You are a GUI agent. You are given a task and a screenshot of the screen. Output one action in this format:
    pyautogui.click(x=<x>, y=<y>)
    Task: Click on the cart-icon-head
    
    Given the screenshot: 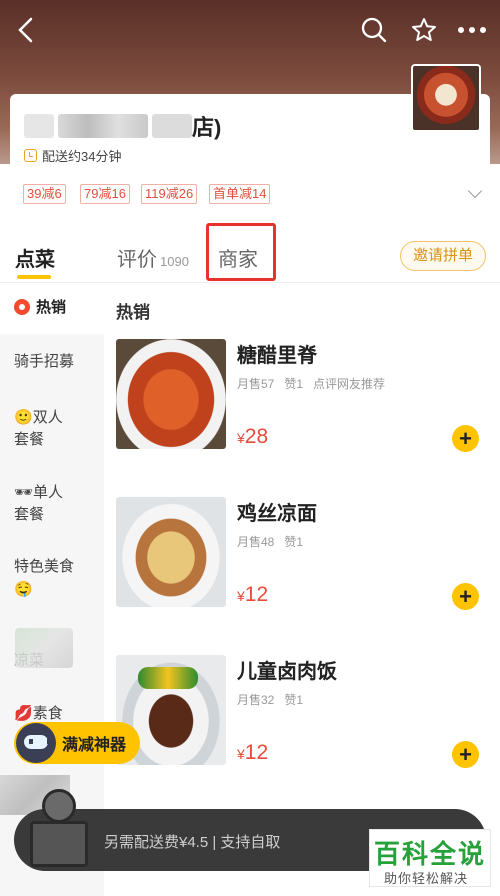 What is the action you would take?
    pyautogui.click(x=59, y=806)
    